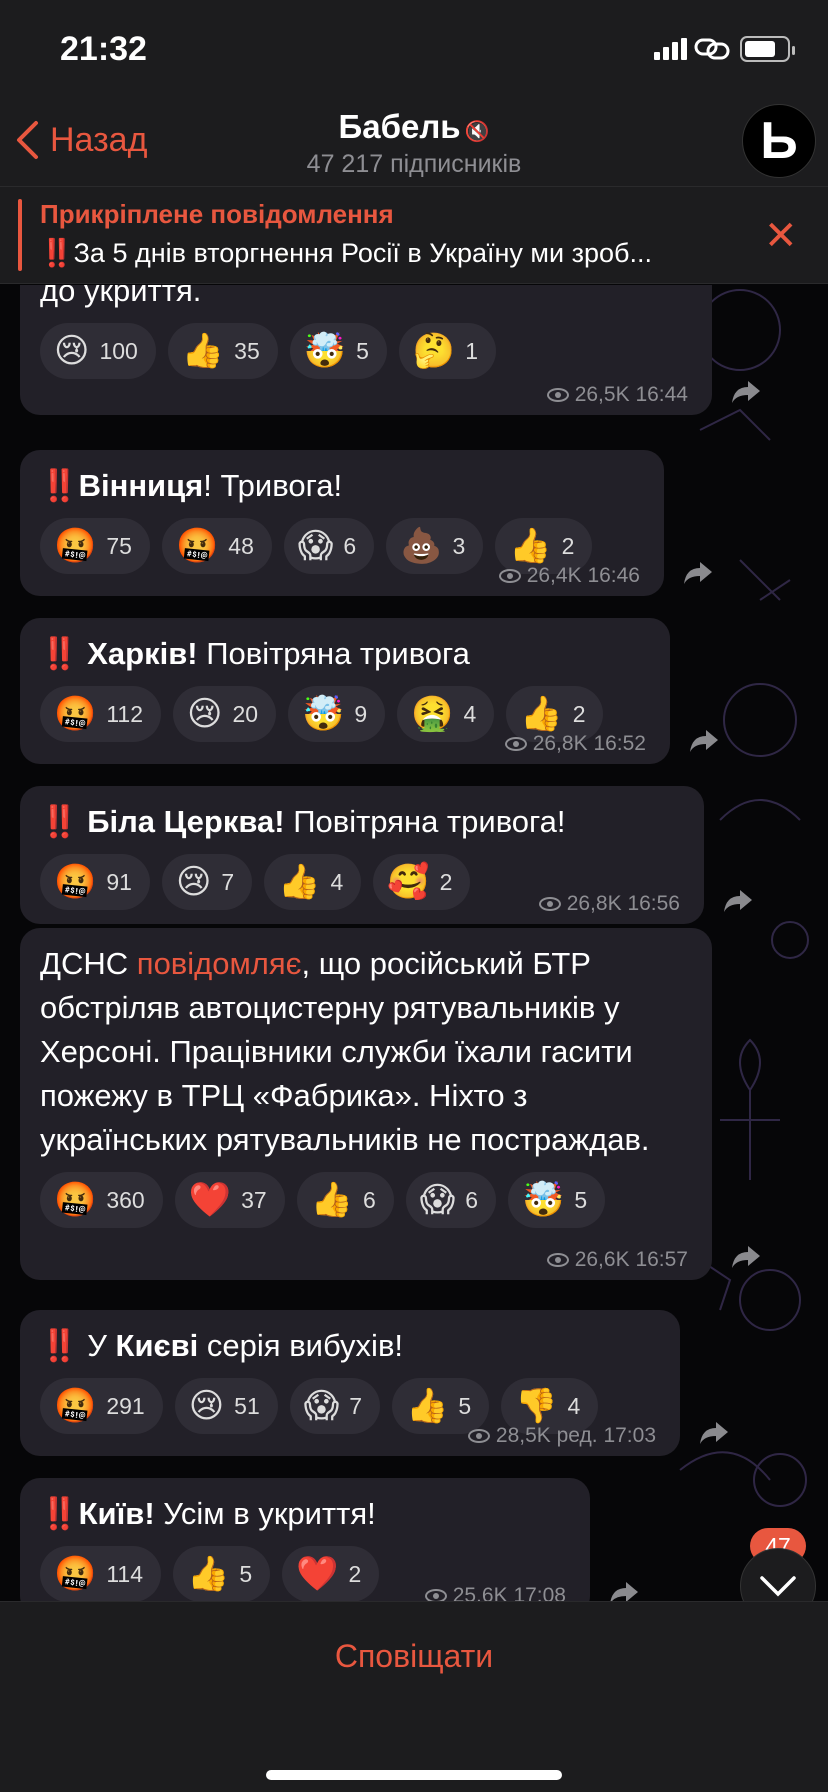 The width and height of the screenshot is (828, 1792). Describe the element at coordinates (101, 1200) in the screenshot. I see `reaction-chip: 🤬 360` at that location.